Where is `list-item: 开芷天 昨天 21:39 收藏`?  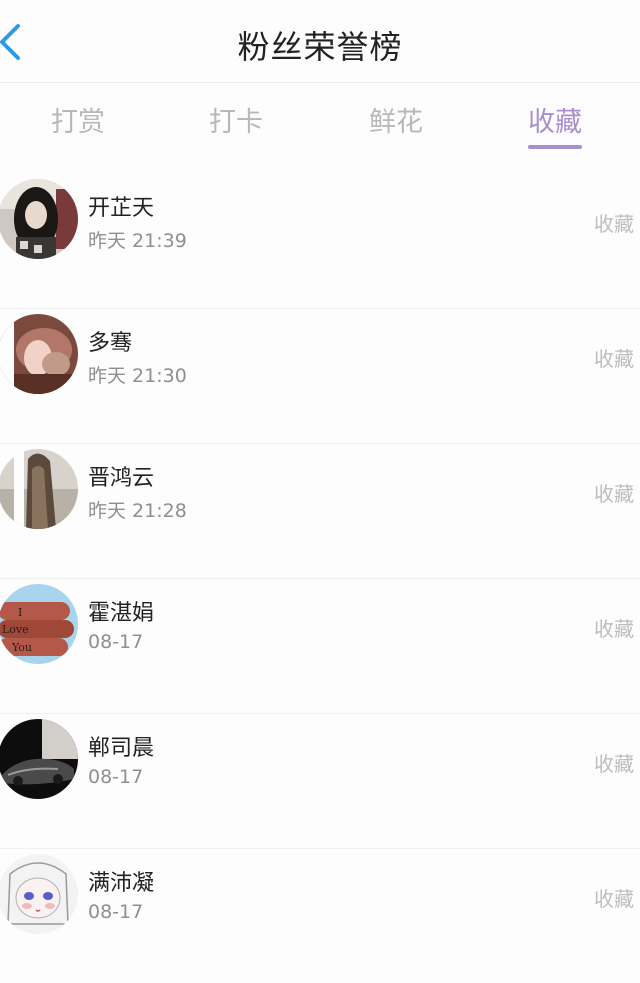 list-item: 开芷天 昨天 21:39 收藏 is located at coordinates (320, 241).